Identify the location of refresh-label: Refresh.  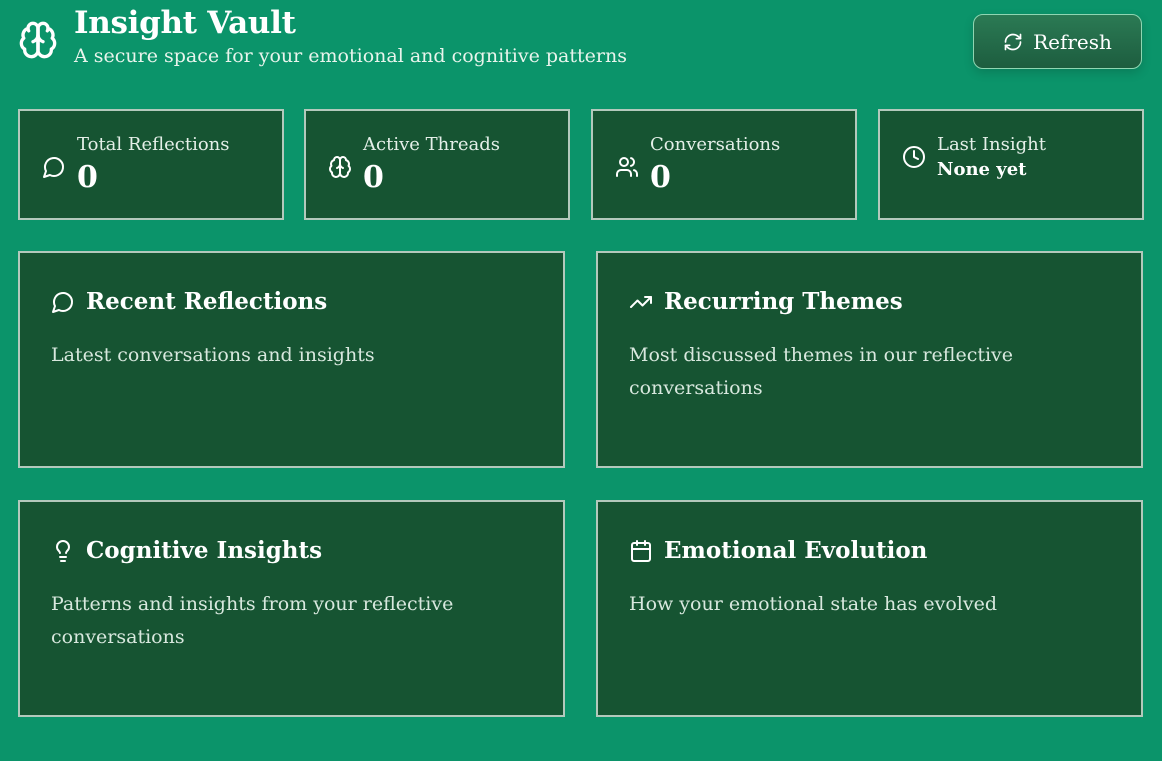
(1072, 41).